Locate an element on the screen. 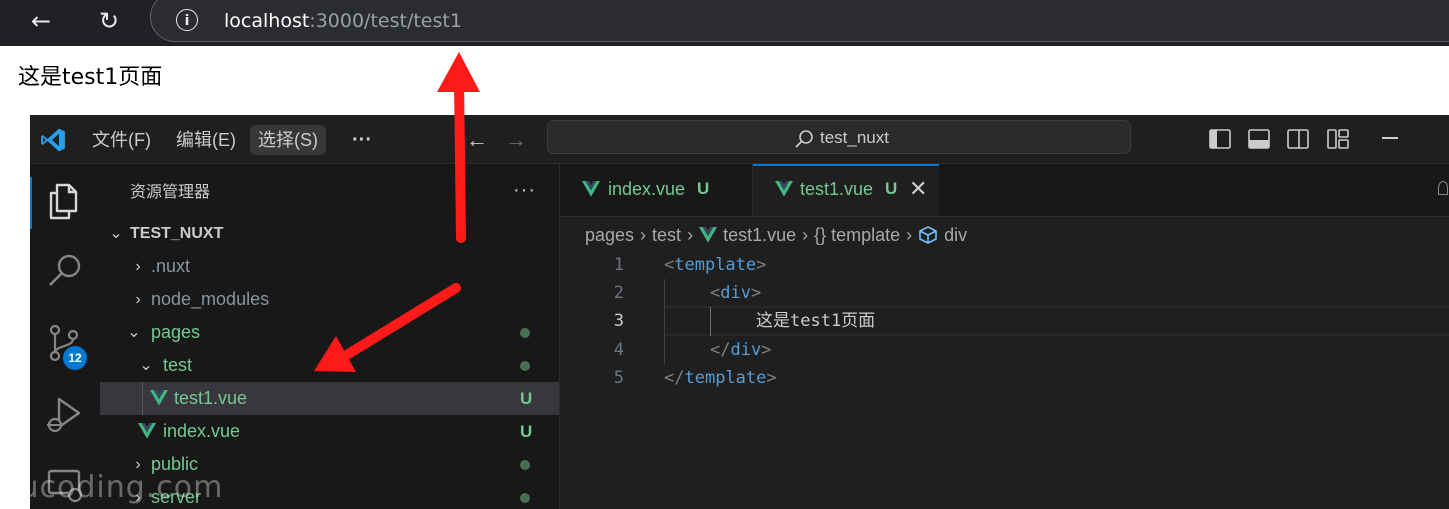 The height and width of the screenshot is (509, 1449). tab-label: index.vue is located at coordinates (647, 189).